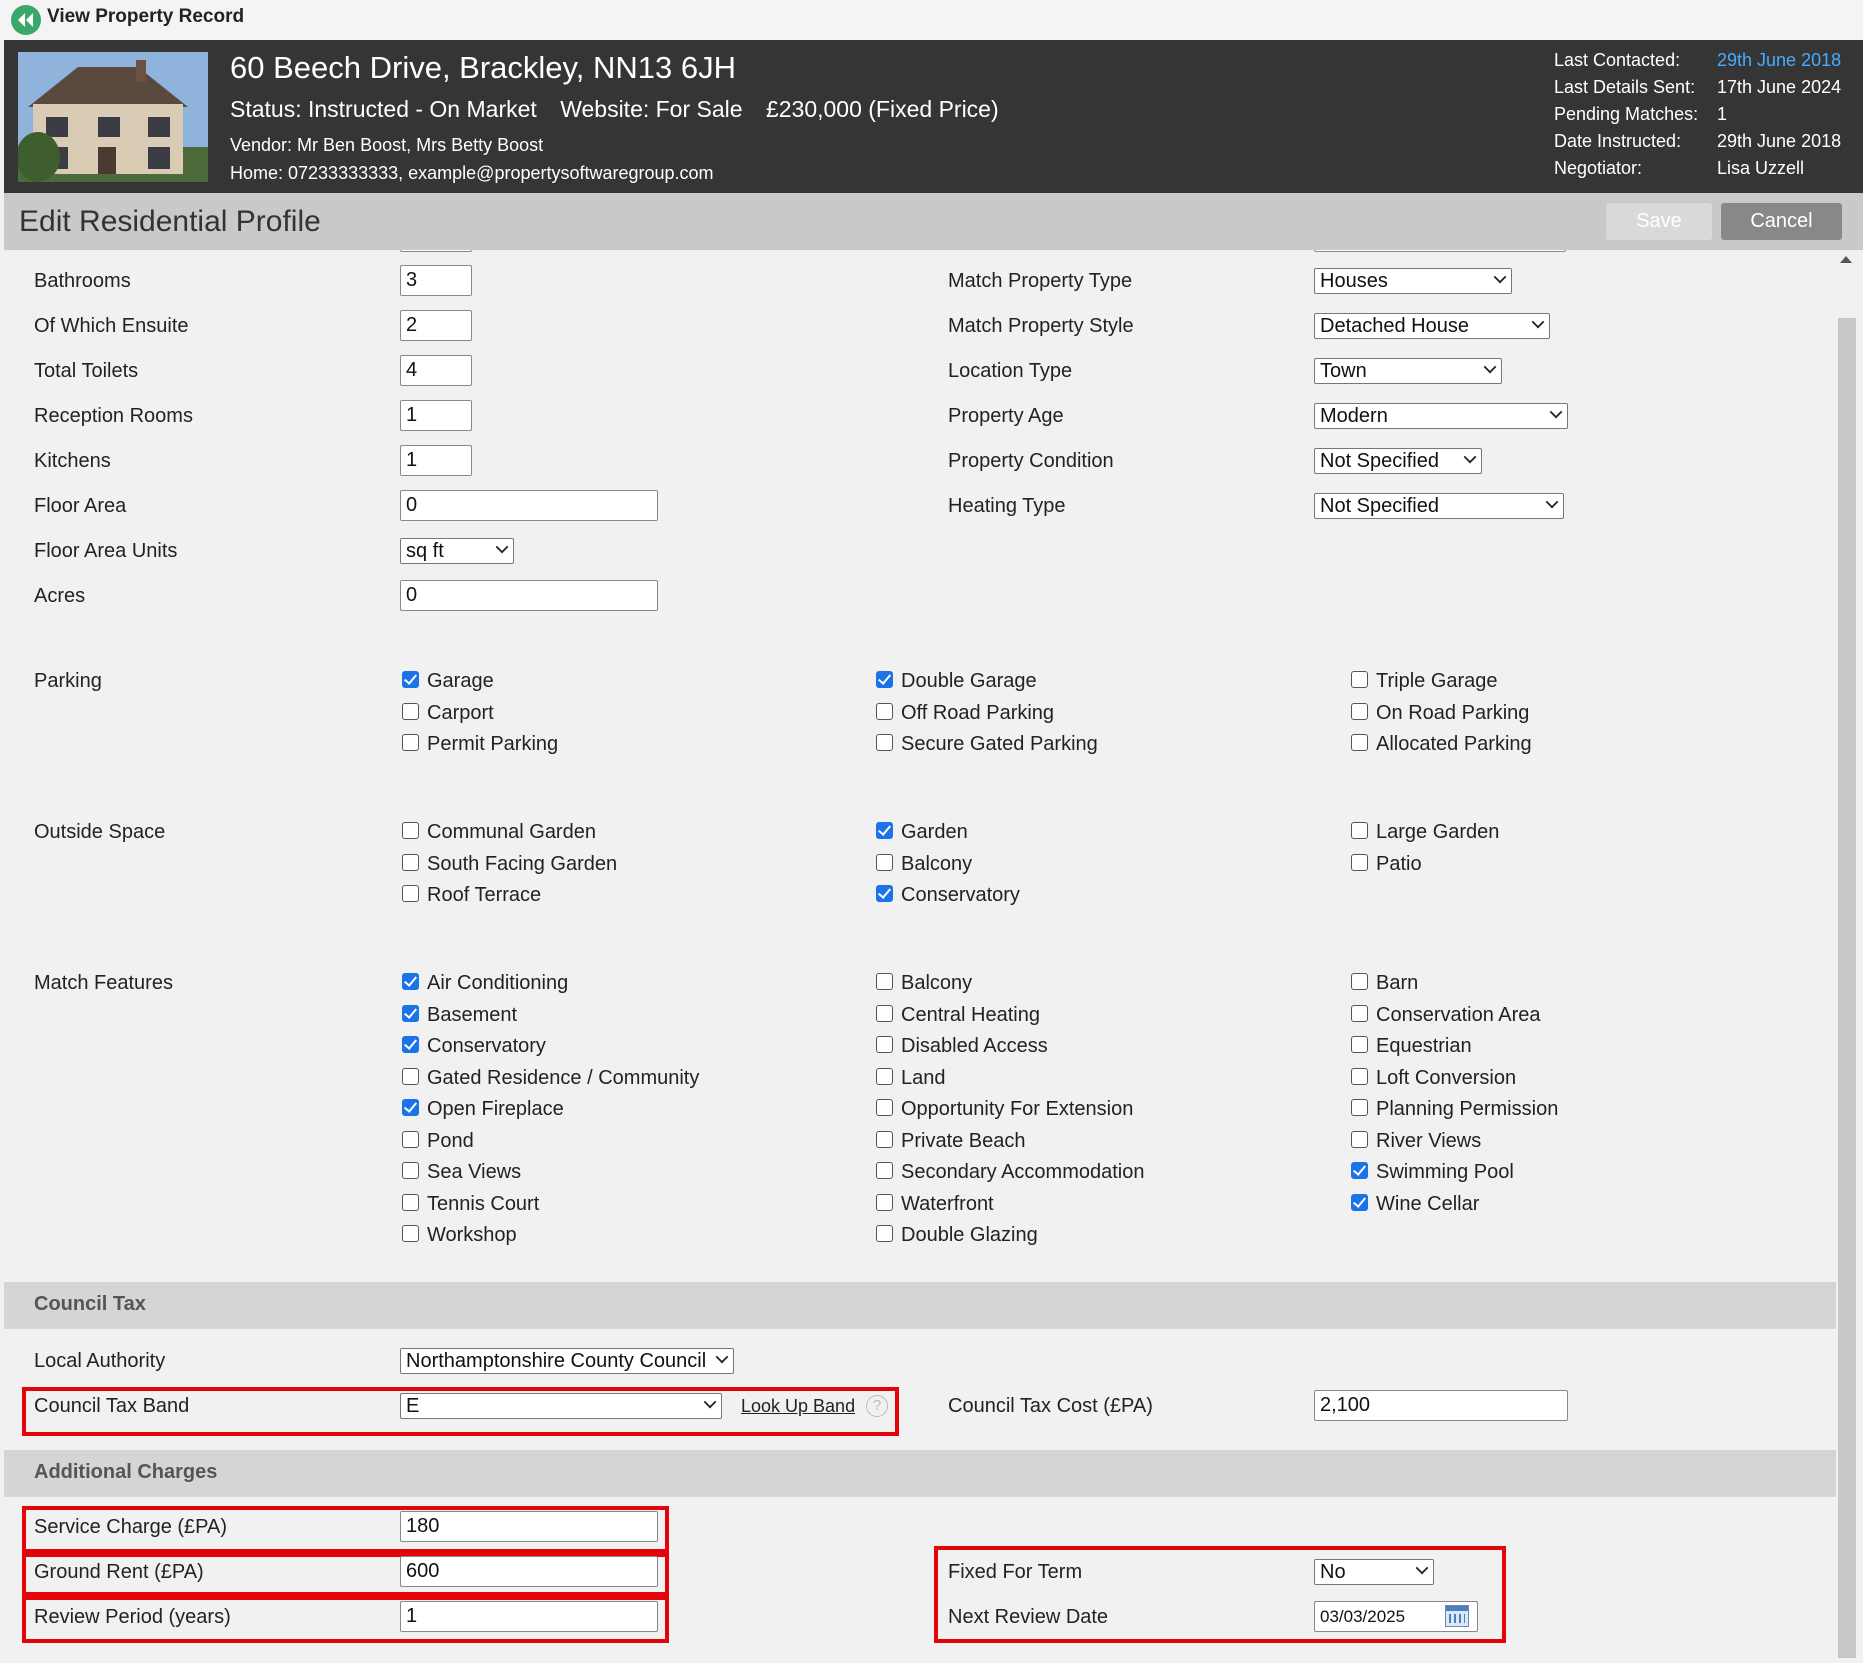 The width and height of the screenshot is (1863, 1663). Describe the element at coordinates (1433, 1078) in the screenshot. I see `features-checkbox-loft-conversion: Loft Conversion` at that location.